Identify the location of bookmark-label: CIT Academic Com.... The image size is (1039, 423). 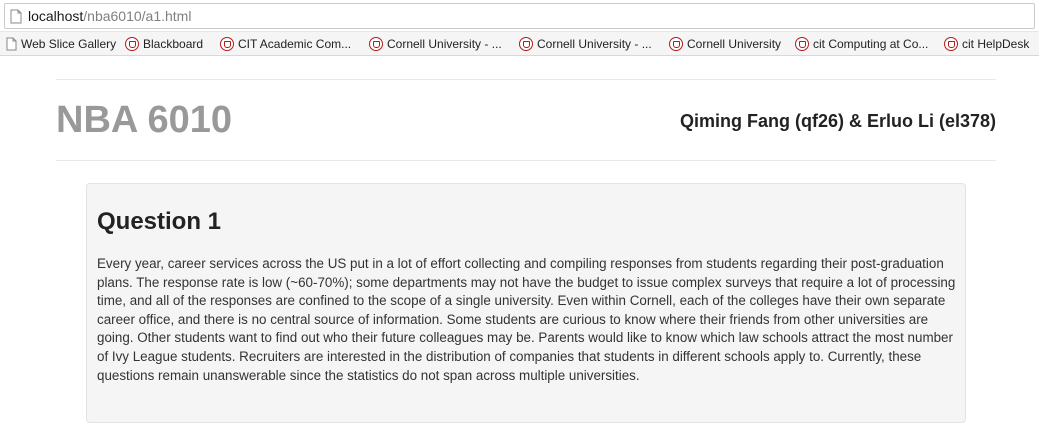
(295, 43).